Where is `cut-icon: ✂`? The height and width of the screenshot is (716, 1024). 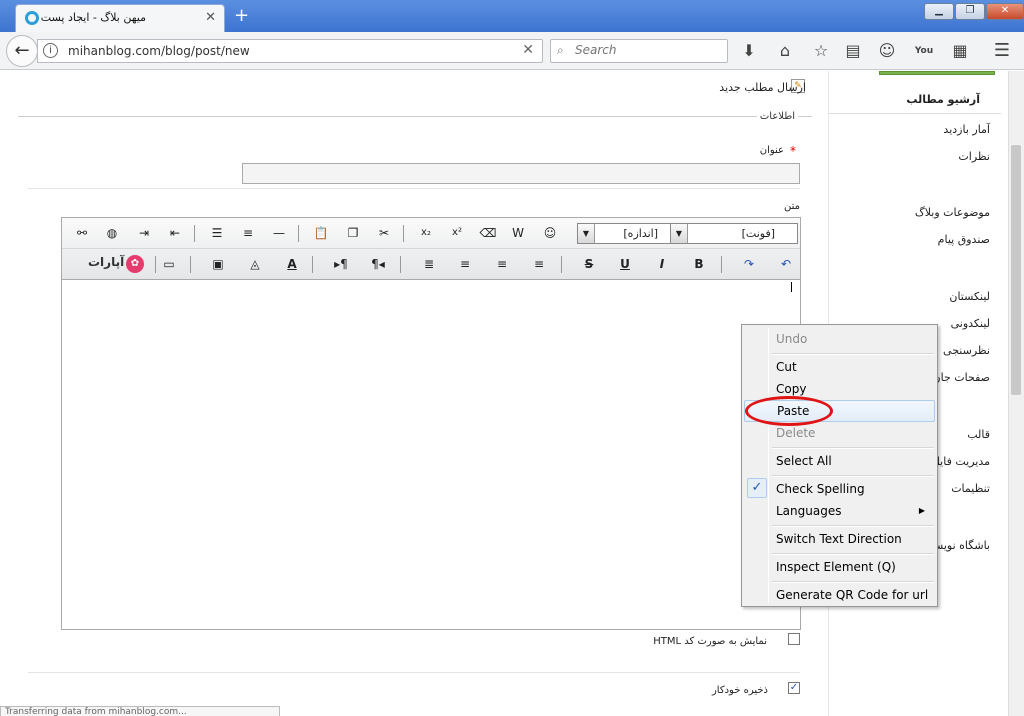
cut-icon: ✂ is located at coordinates (384, 233).